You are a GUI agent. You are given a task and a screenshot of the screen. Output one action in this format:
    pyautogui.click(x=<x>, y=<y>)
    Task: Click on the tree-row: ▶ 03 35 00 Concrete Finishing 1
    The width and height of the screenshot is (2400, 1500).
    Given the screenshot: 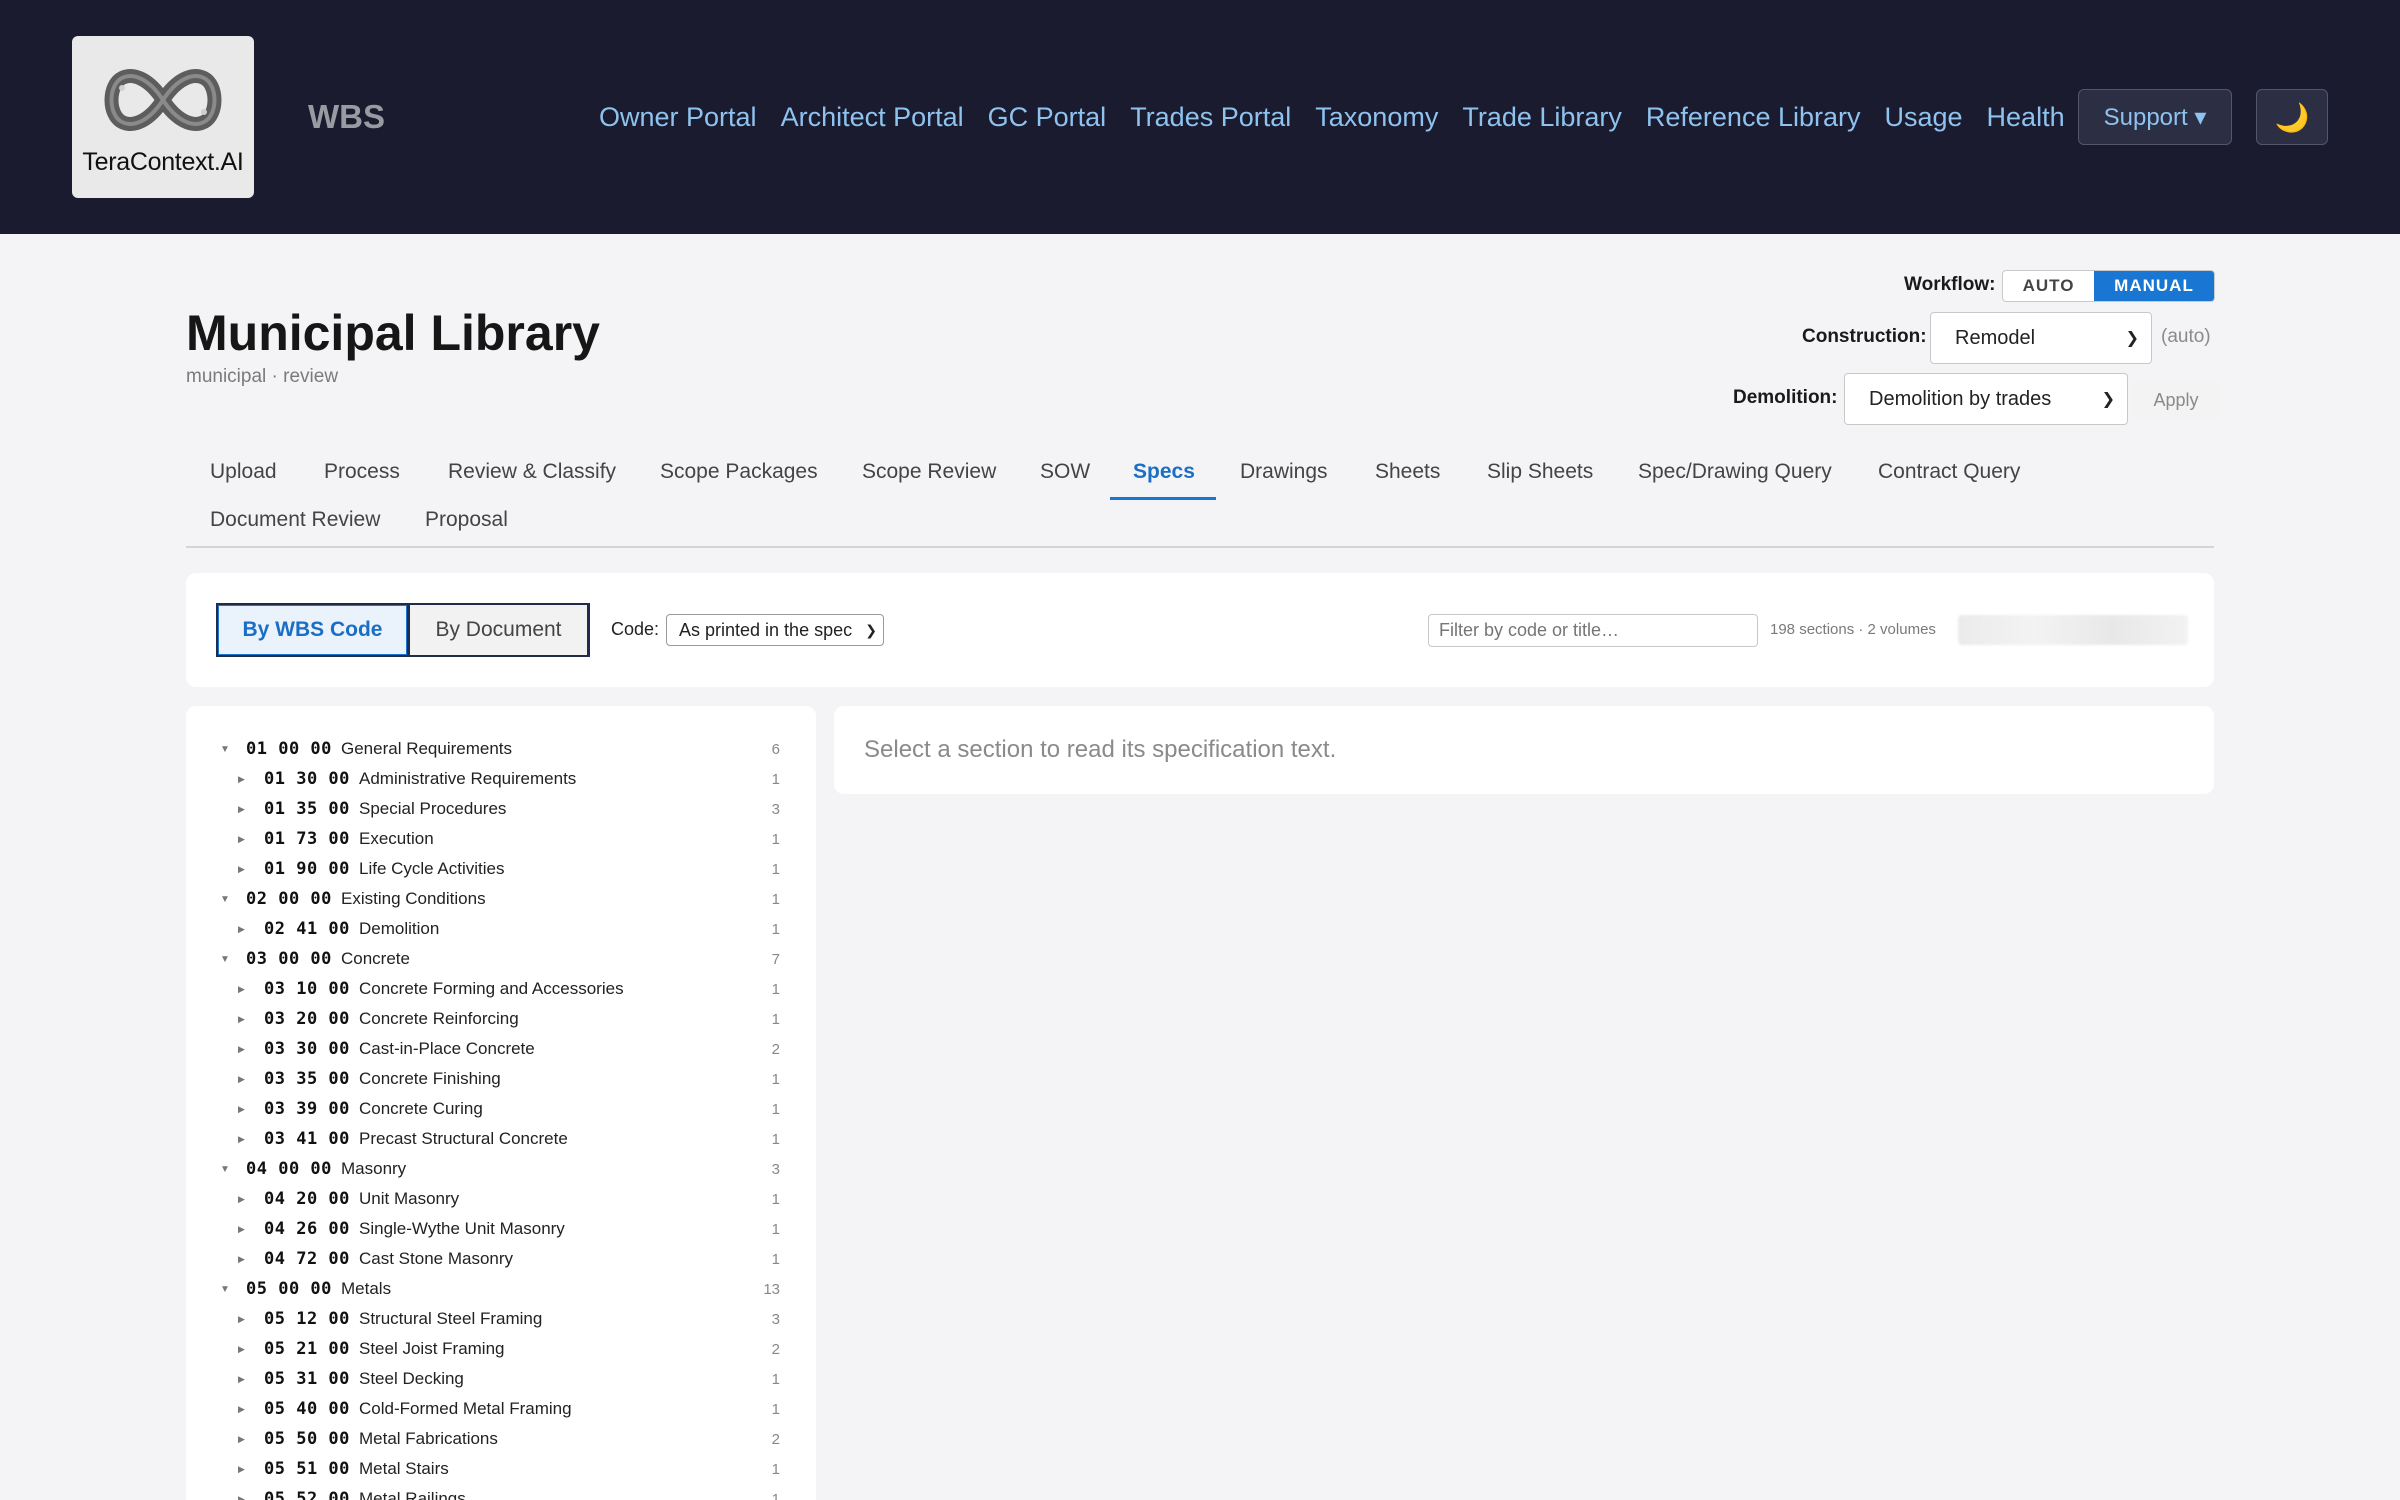 What is the action you would take?
    pyautogui.click(x=501, y=1079)
    